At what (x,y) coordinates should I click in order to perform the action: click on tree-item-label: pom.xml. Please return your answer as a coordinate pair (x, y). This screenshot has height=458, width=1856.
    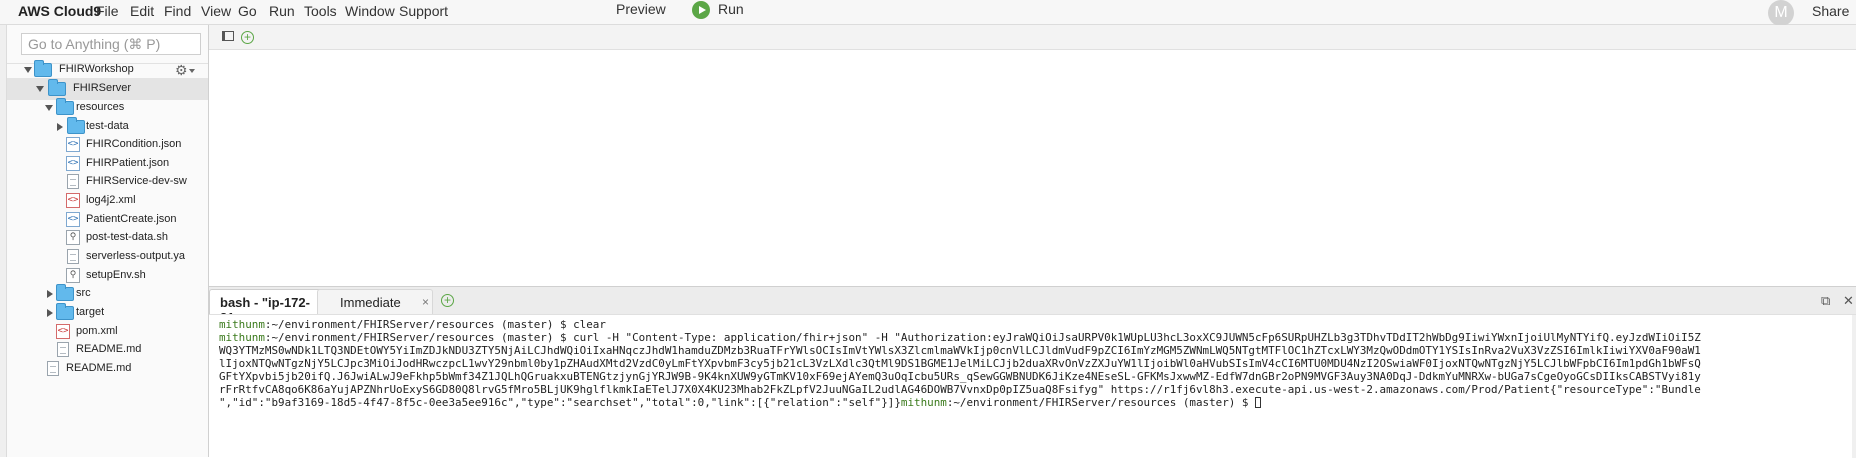
    Looking at the image, I should click on (97, 331).